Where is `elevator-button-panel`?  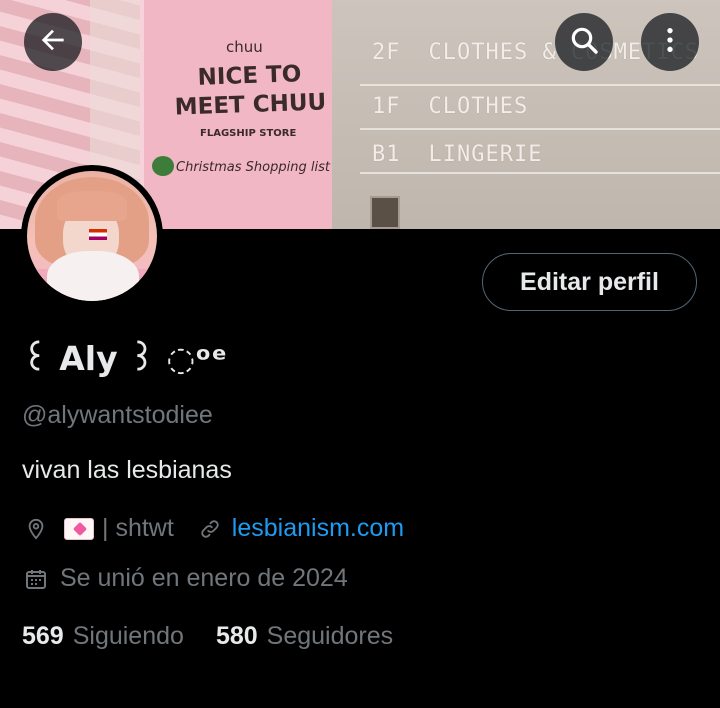
elevator-button-panel is located at coordinates (385, 212).